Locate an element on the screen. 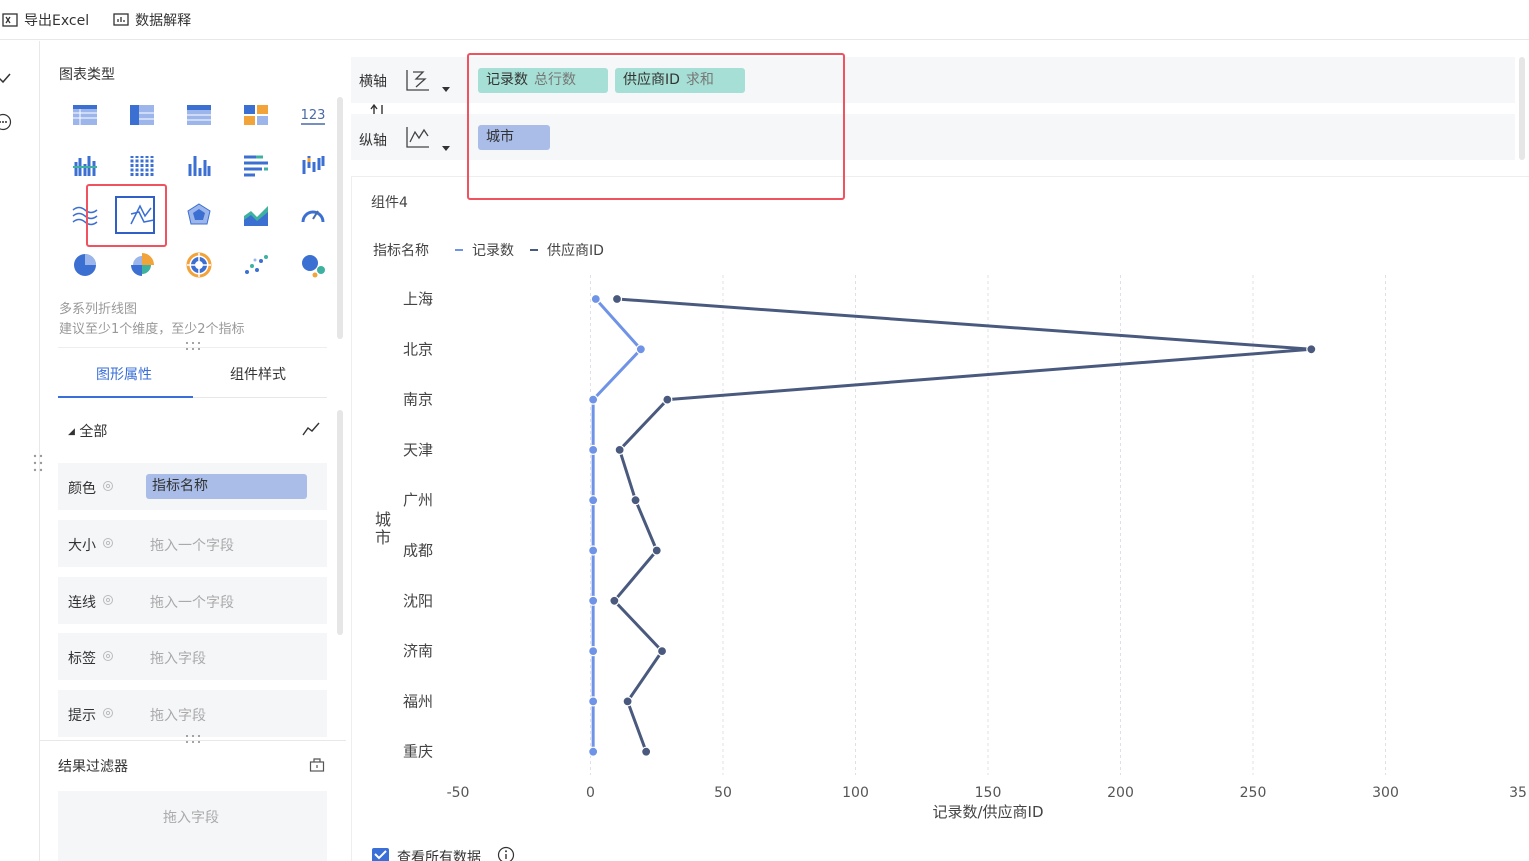  column-chart-icon is located at coordinates (199, 166).